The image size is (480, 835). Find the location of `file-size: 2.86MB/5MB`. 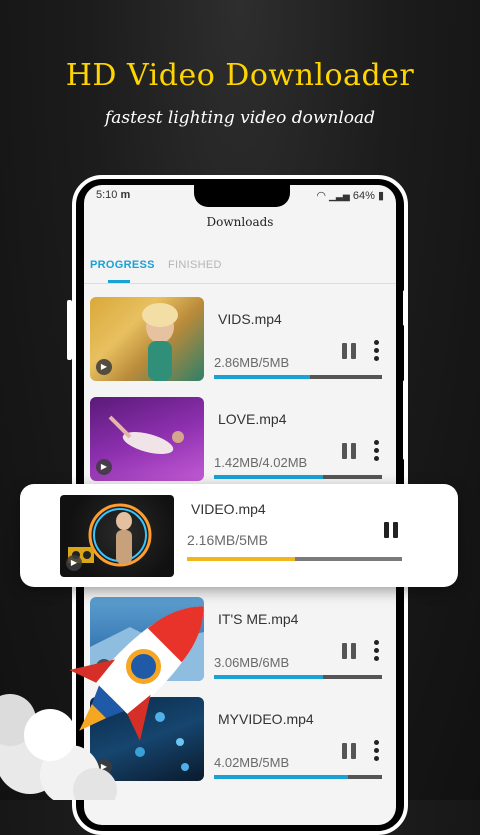

file-size: 2.86MB/5MB is located at coordinates (252, 362).